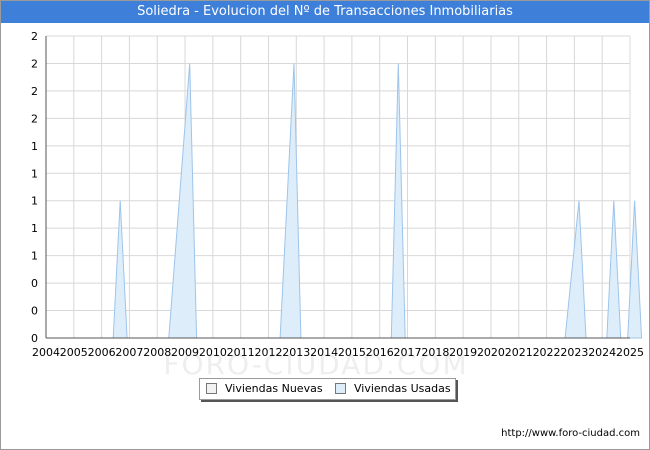 The width and height of the screenshot is (650, 450). Describe the element at coordinates (211, 388) in the screenshot. I see `legend-swatch-nuevas` at that location.